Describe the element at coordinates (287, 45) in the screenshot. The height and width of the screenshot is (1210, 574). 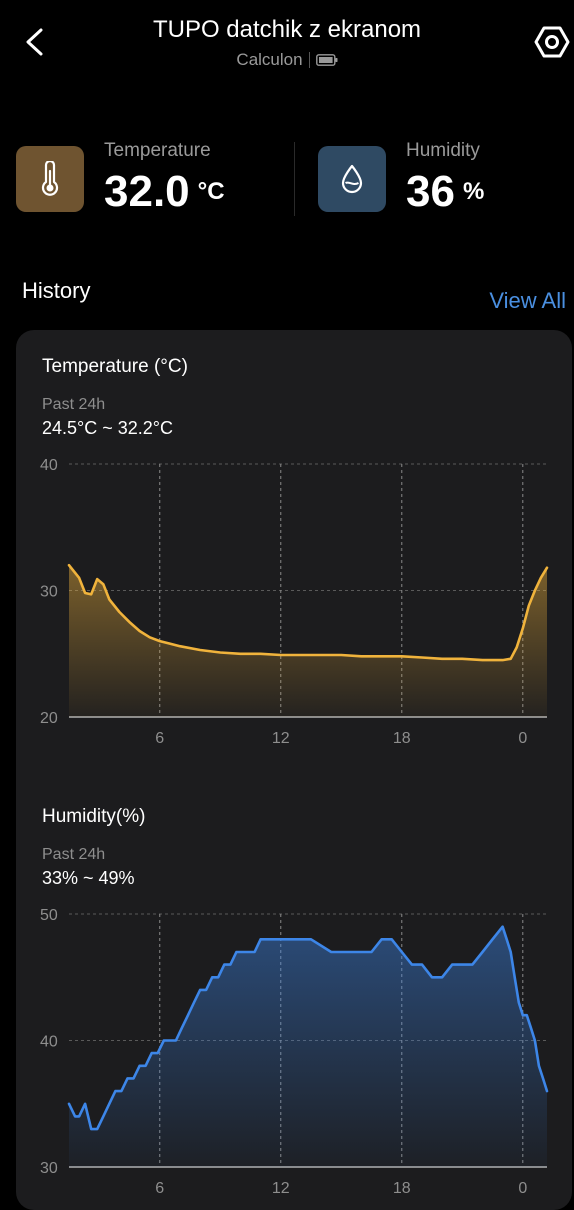
I see `header: TUPO datchik z ekranom Calculon` at that location.